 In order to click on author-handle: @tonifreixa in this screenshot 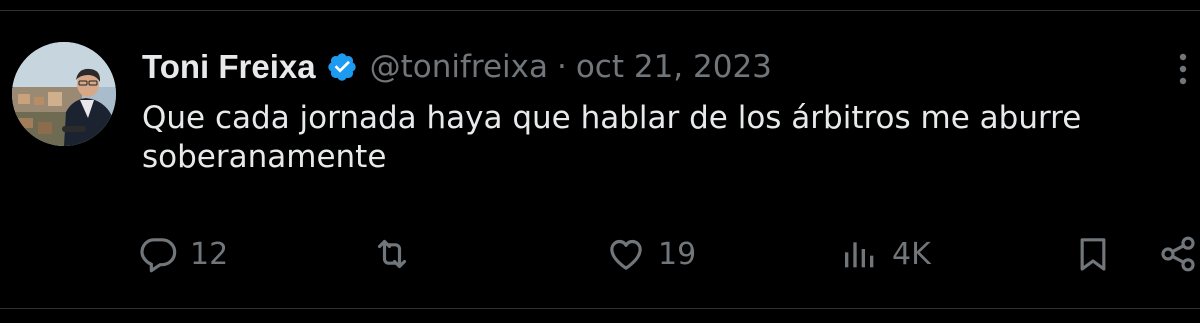, I will do `click(459, 67)`.